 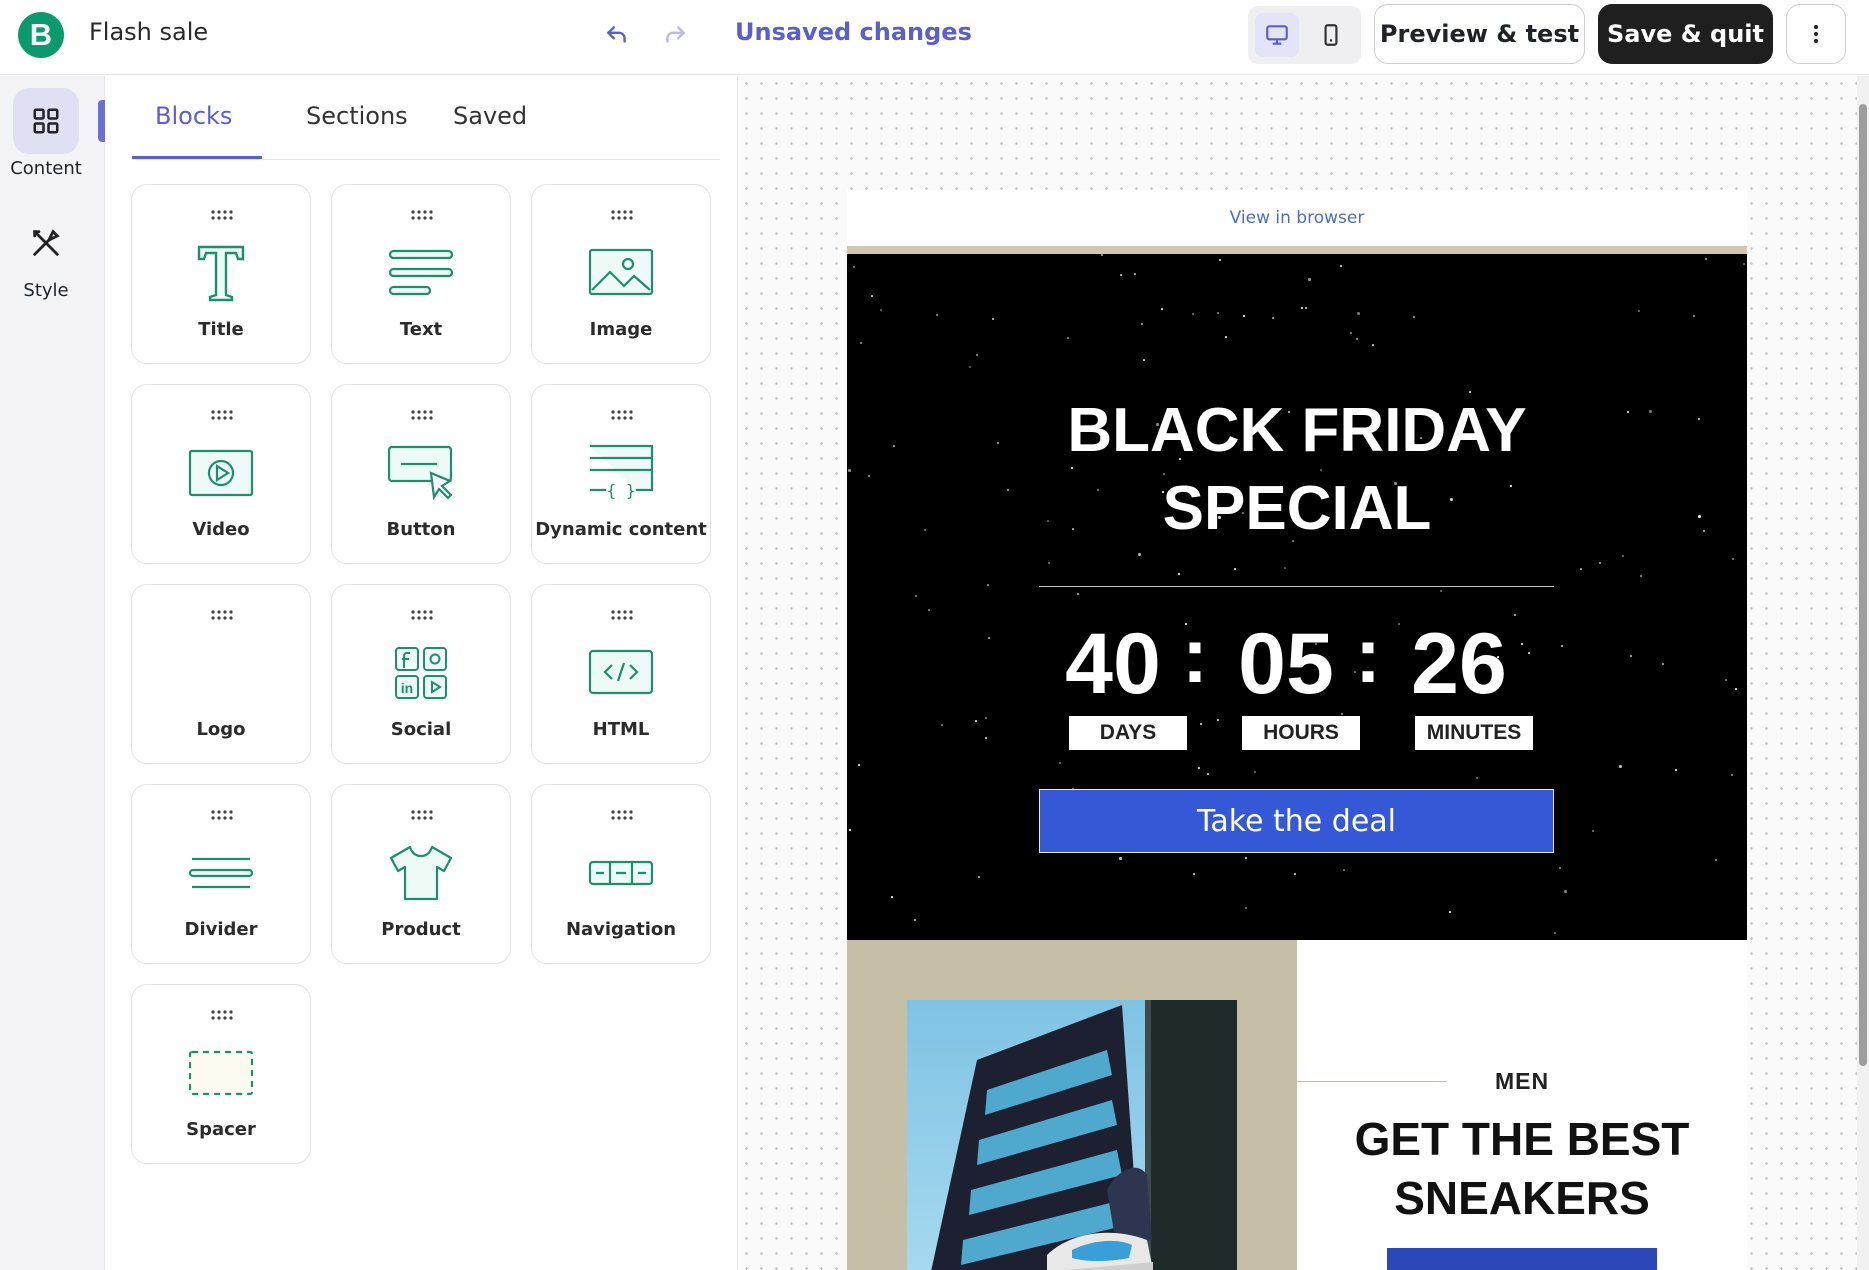 What do you see at coordinates (221, 329) in the screenshot?
I see `block-label: Title` at bounding box center [221, 329].